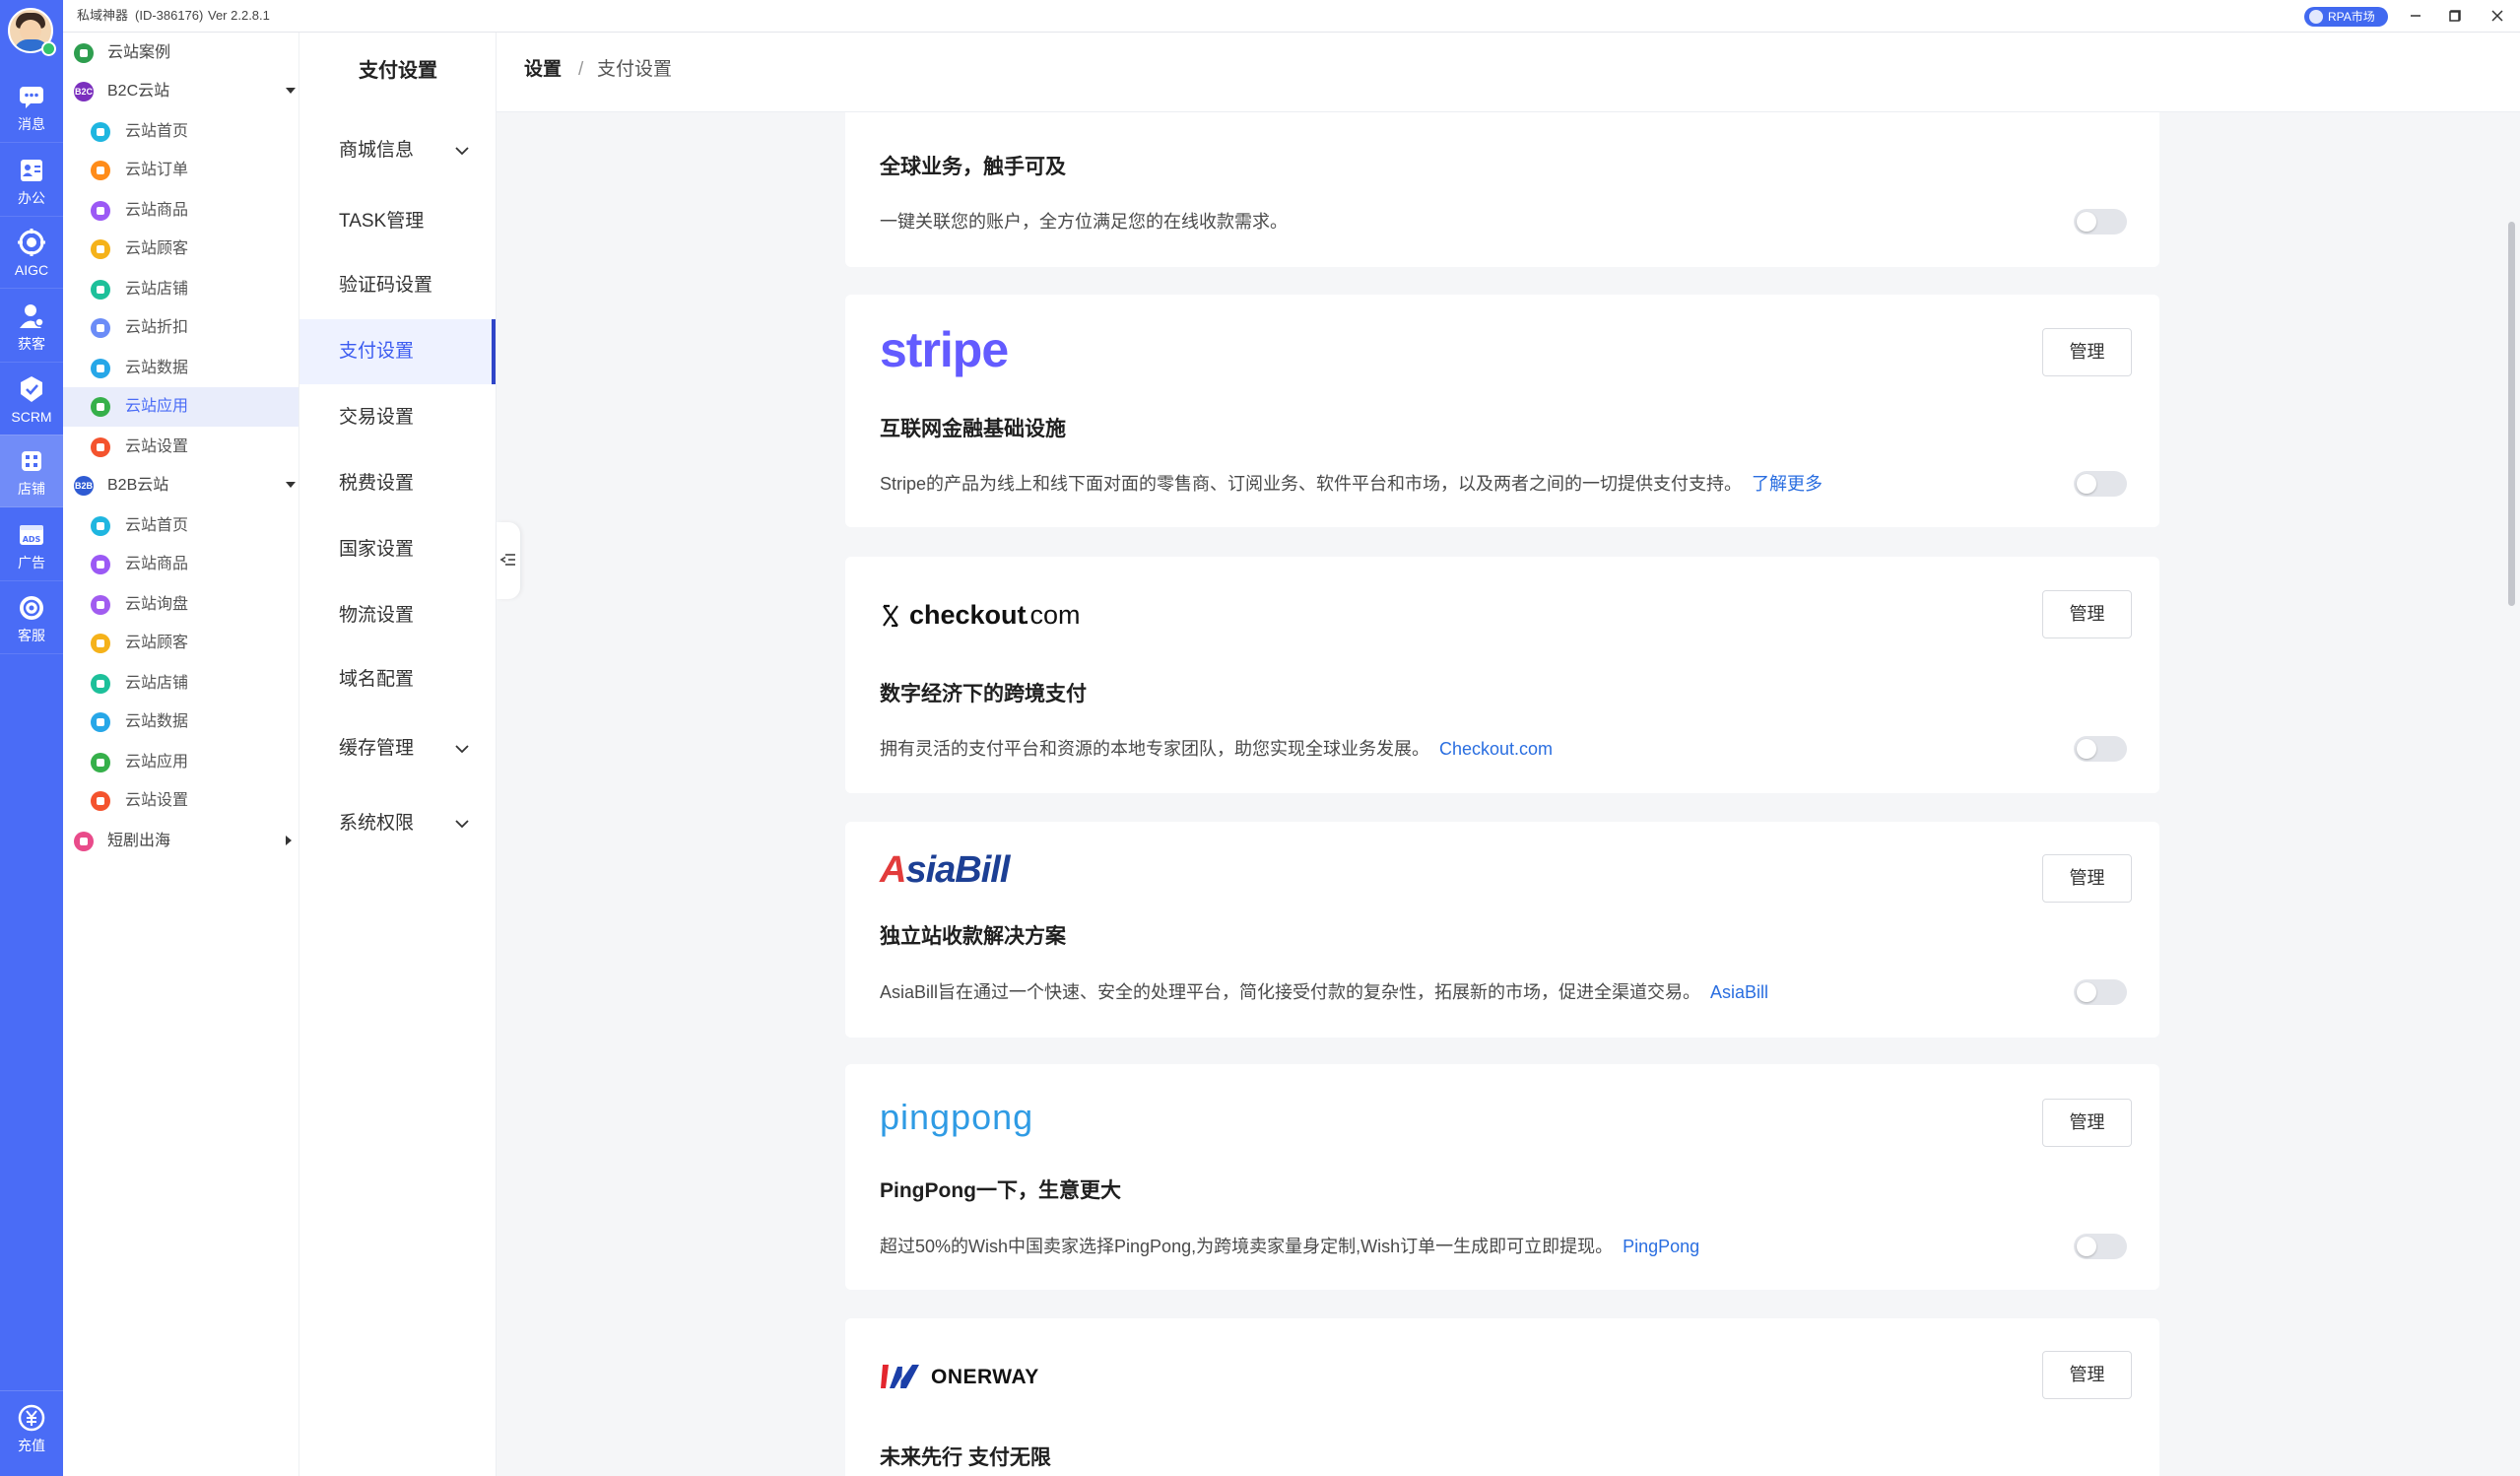 Image resolution: width=2520 pixels, height=1476 pixels. I want to click on onerway-logo-text: ONERWAY, so click(985, 1377).